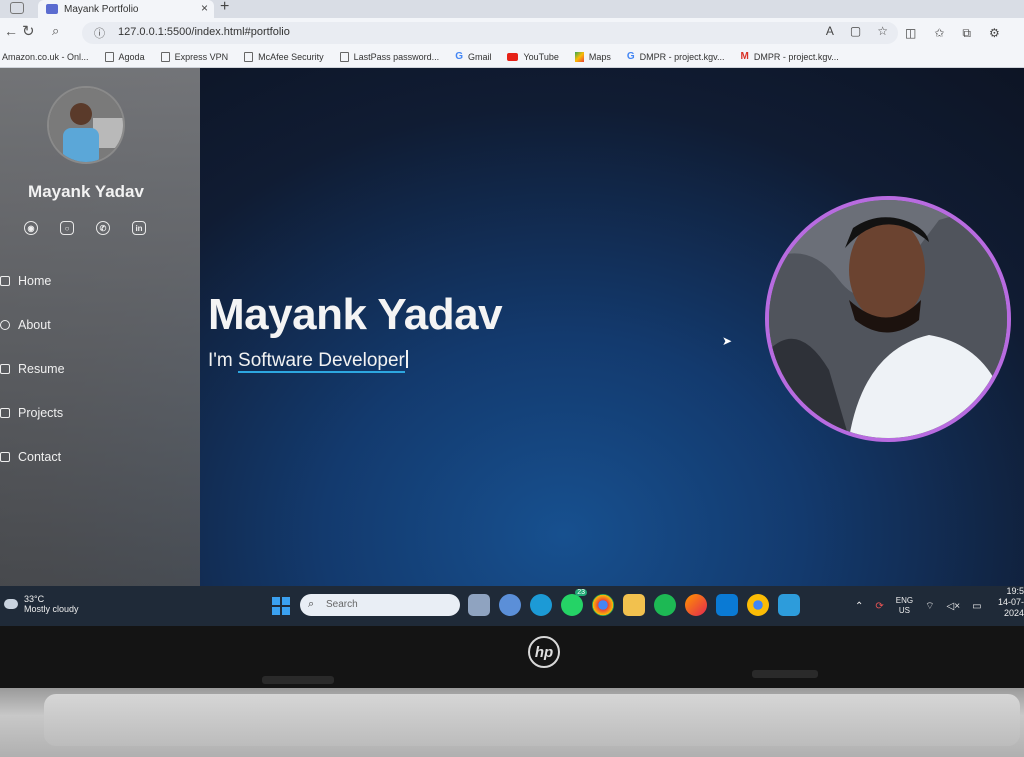 The height and width of the screenshot is (757, 1024). What do you see at coordinates (727, 605) in the screenshot?
I see `vscode-icon` at bounding box center [727, 605].